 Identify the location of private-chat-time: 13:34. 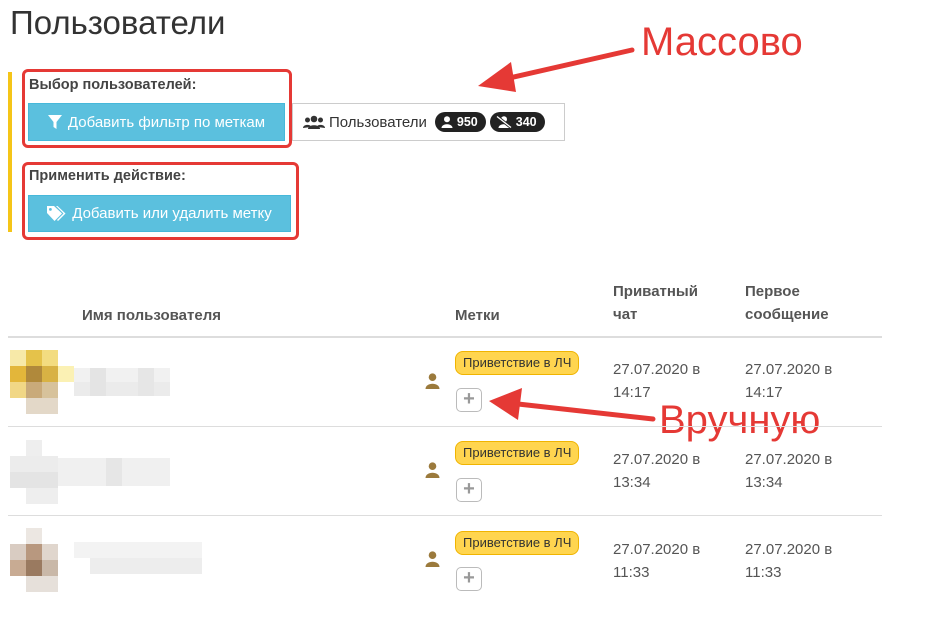
(632, 482).